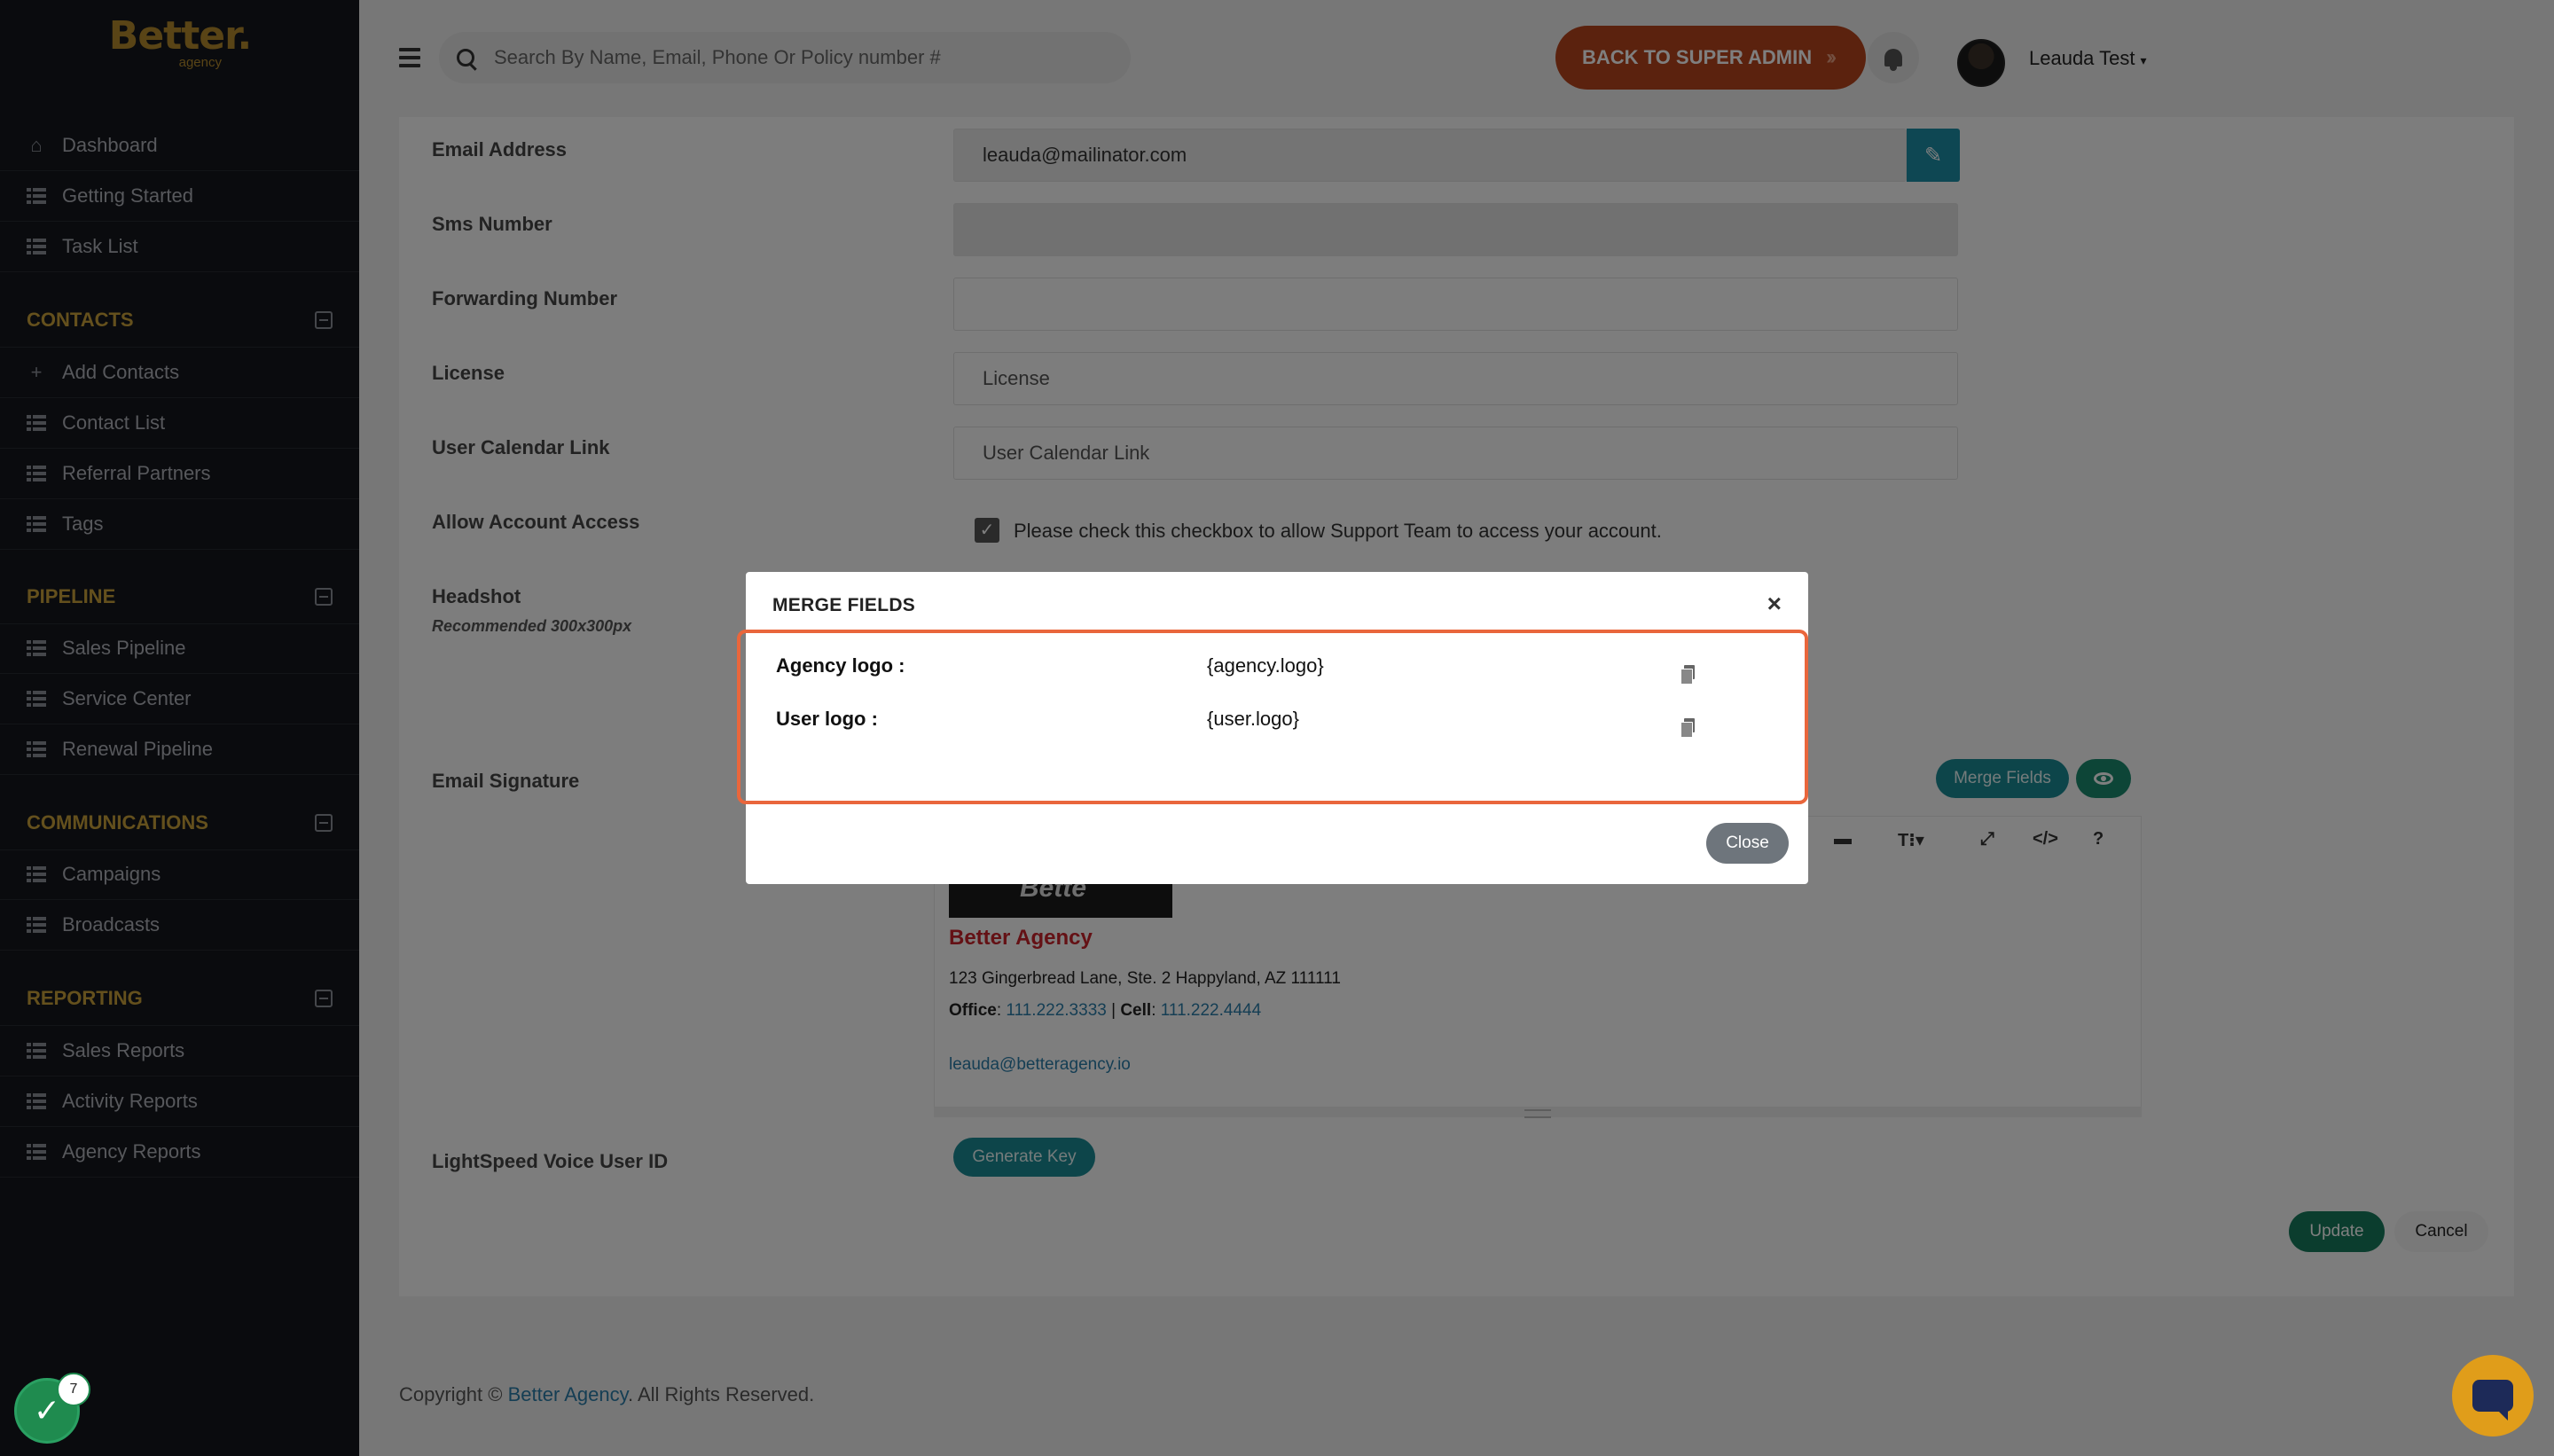  I want to click on modal-close-button: Close, so click(1747, 843).